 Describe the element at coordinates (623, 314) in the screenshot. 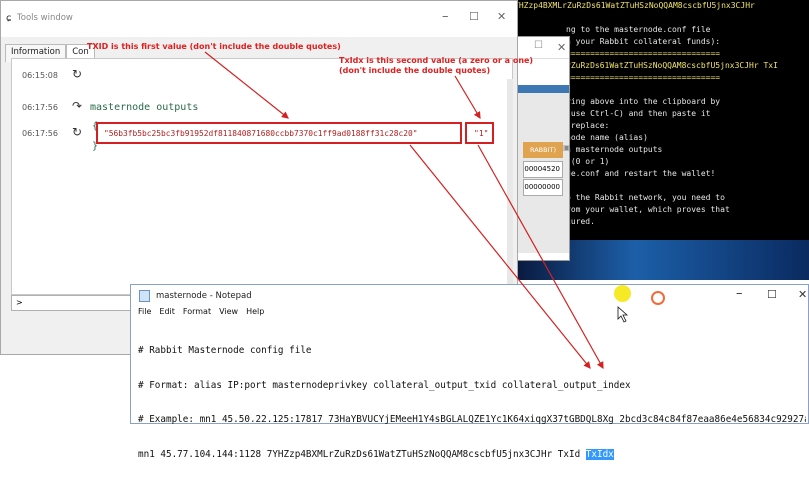

I see `mouse-cursor-icon` at that location.